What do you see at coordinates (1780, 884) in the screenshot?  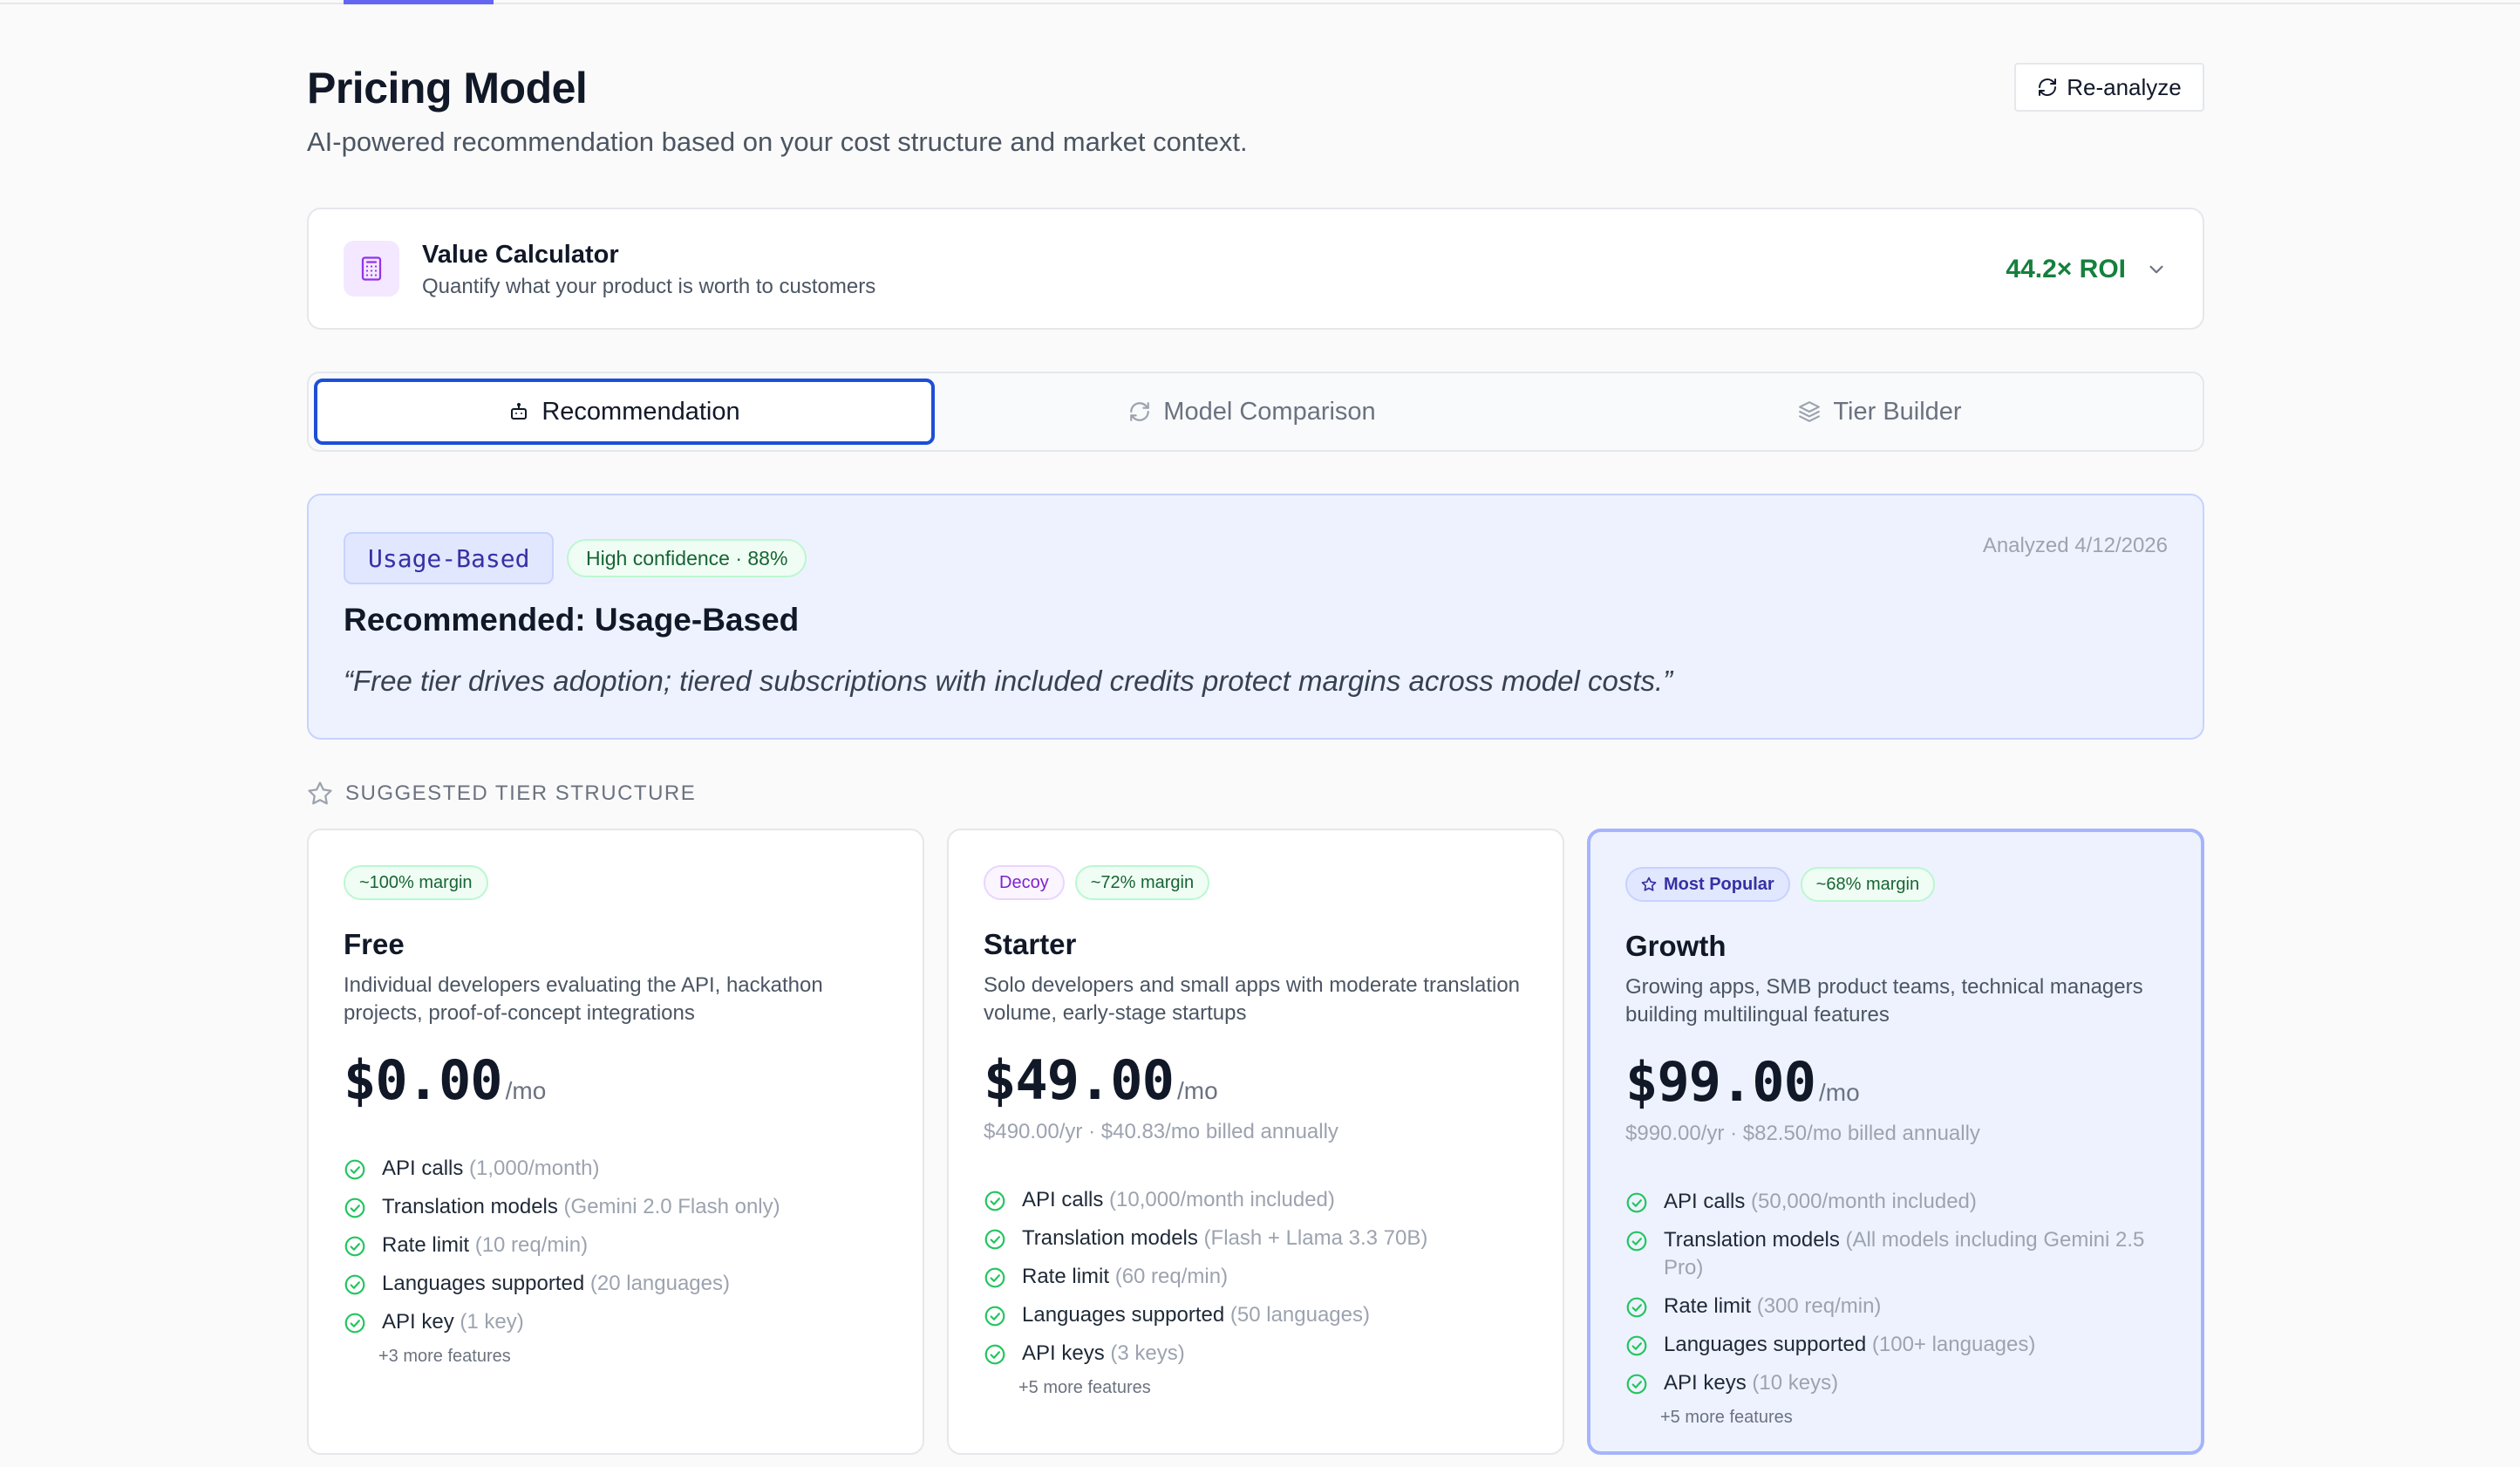 I see `tier-badges: Most Popular ~68% margin` at bounding box center [1780, 884].